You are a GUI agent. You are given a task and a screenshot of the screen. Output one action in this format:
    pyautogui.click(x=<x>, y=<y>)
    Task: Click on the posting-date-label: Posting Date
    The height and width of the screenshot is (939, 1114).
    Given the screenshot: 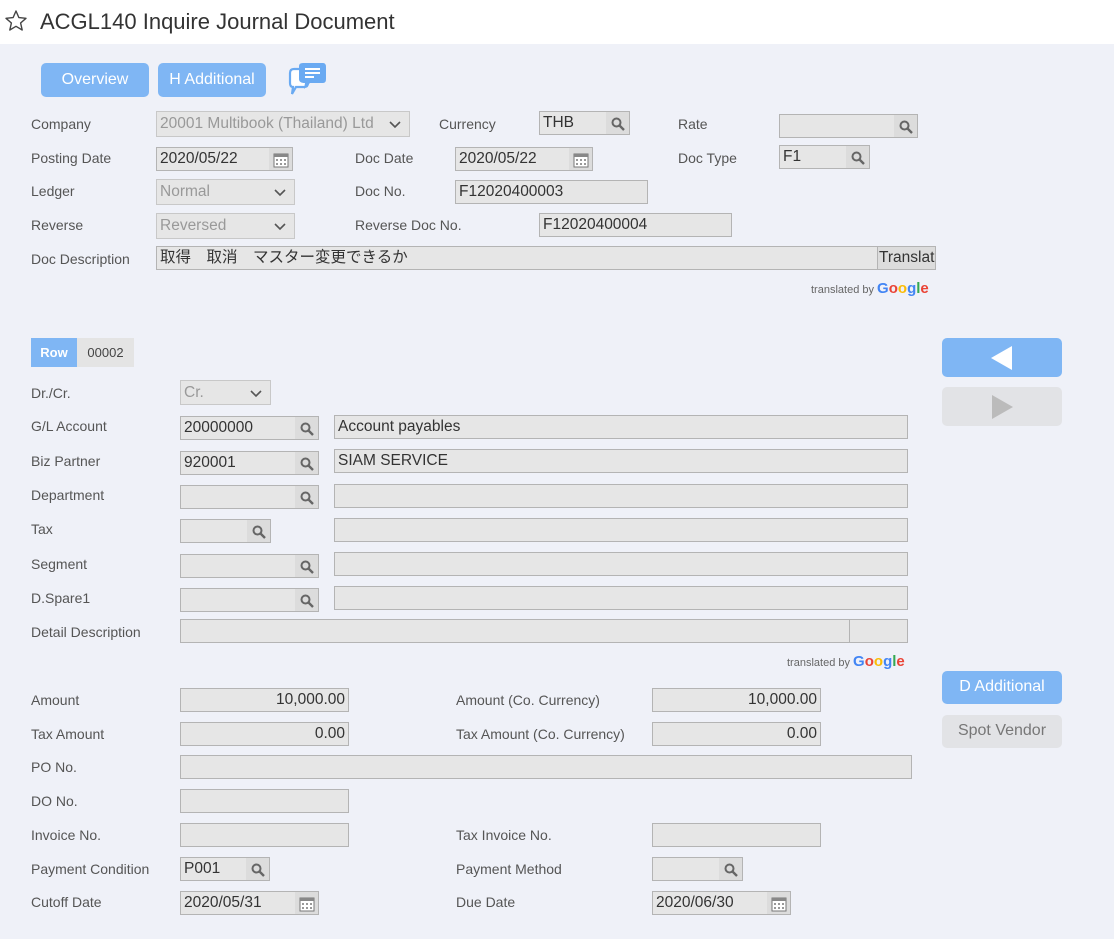 What is the action you would take?
    pyautogui.click(x=71, y=158)
    